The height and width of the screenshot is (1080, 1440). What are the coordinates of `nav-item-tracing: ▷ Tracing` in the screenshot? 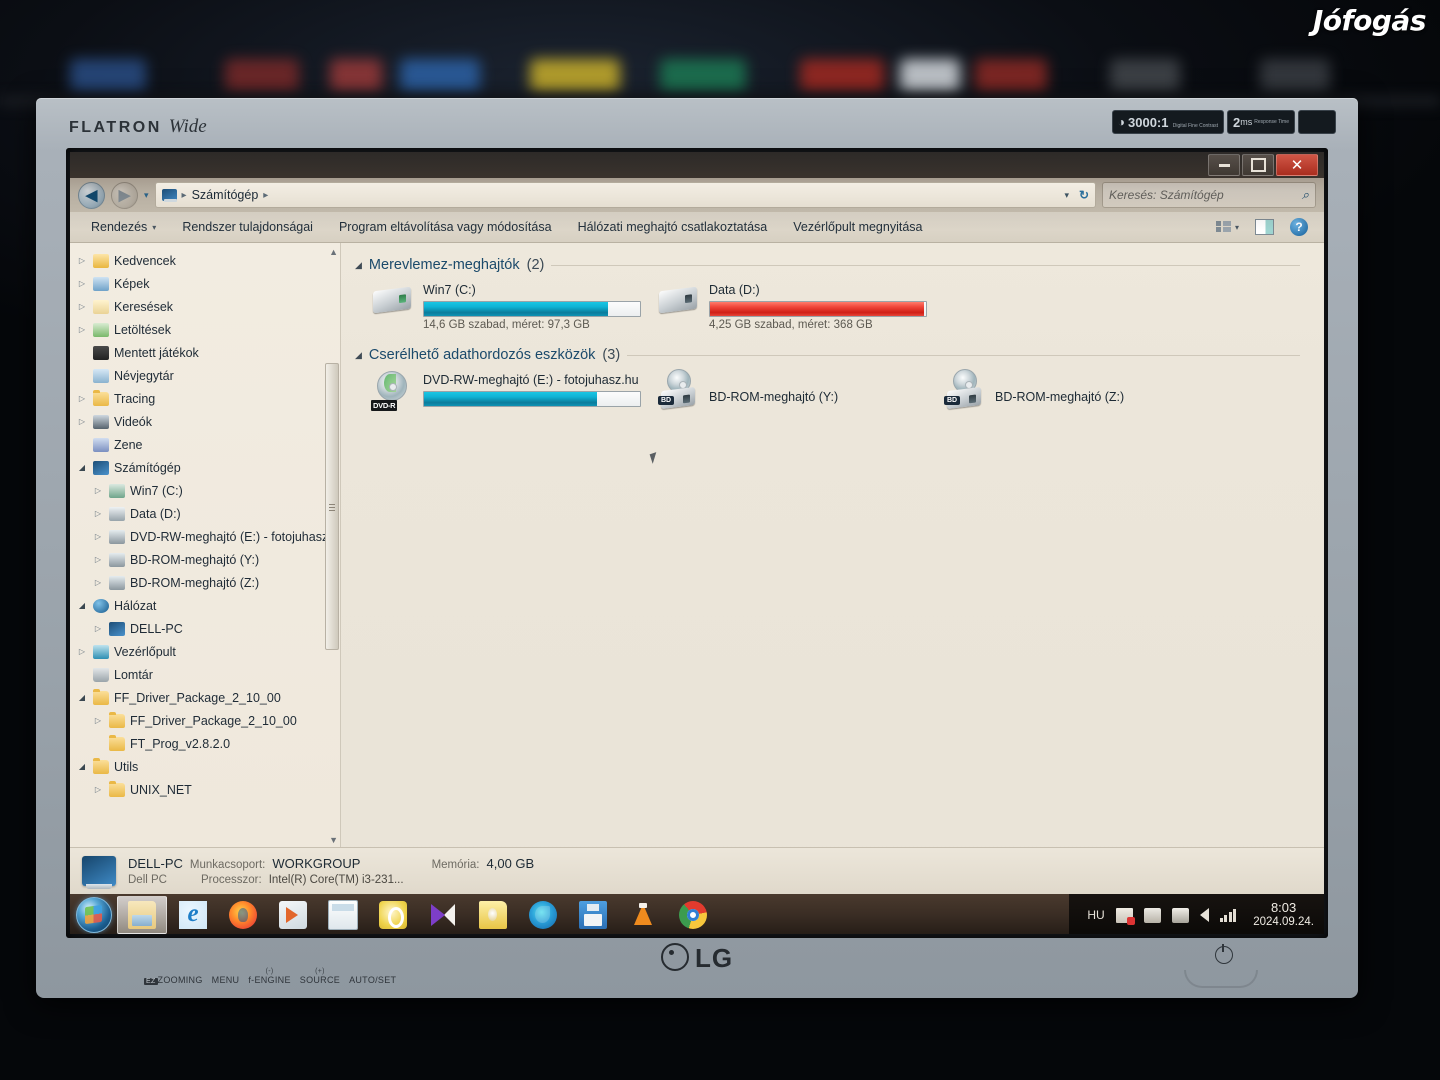 It's located at (205, 398).